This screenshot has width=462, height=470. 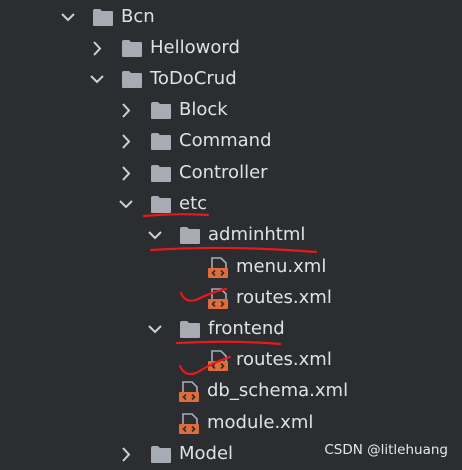 I want to click on tree-item-label: module.xml, so click(x=260, y=422).